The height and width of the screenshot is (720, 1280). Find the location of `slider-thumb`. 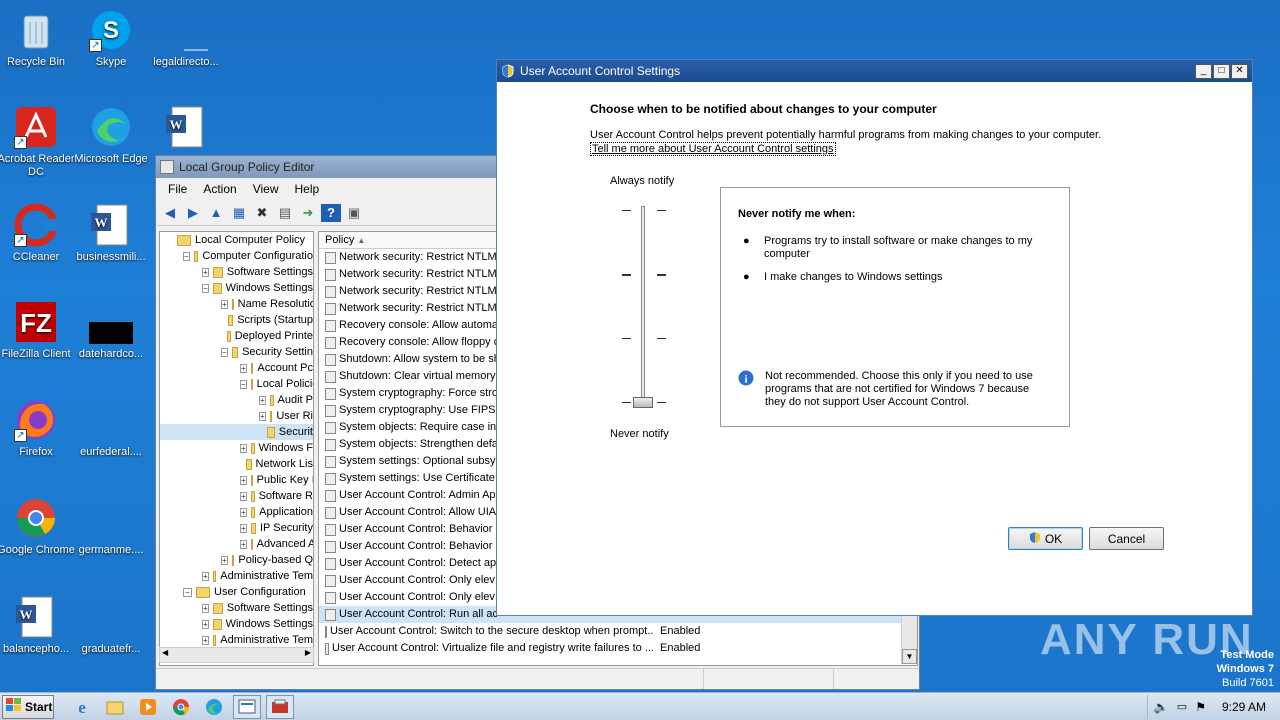

slider-thumb is located at coordinates (643, 402).